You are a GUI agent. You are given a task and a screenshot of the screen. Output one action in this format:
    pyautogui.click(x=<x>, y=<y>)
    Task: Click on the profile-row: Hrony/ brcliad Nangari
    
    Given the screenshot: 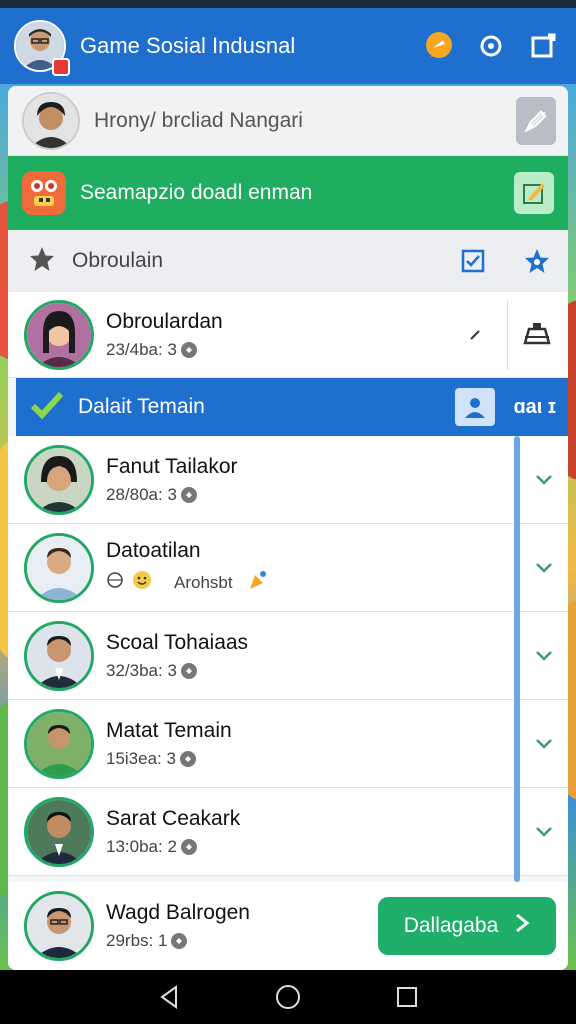 What is the action you would take?
    pyautogui.click(x=288, y=121)
    